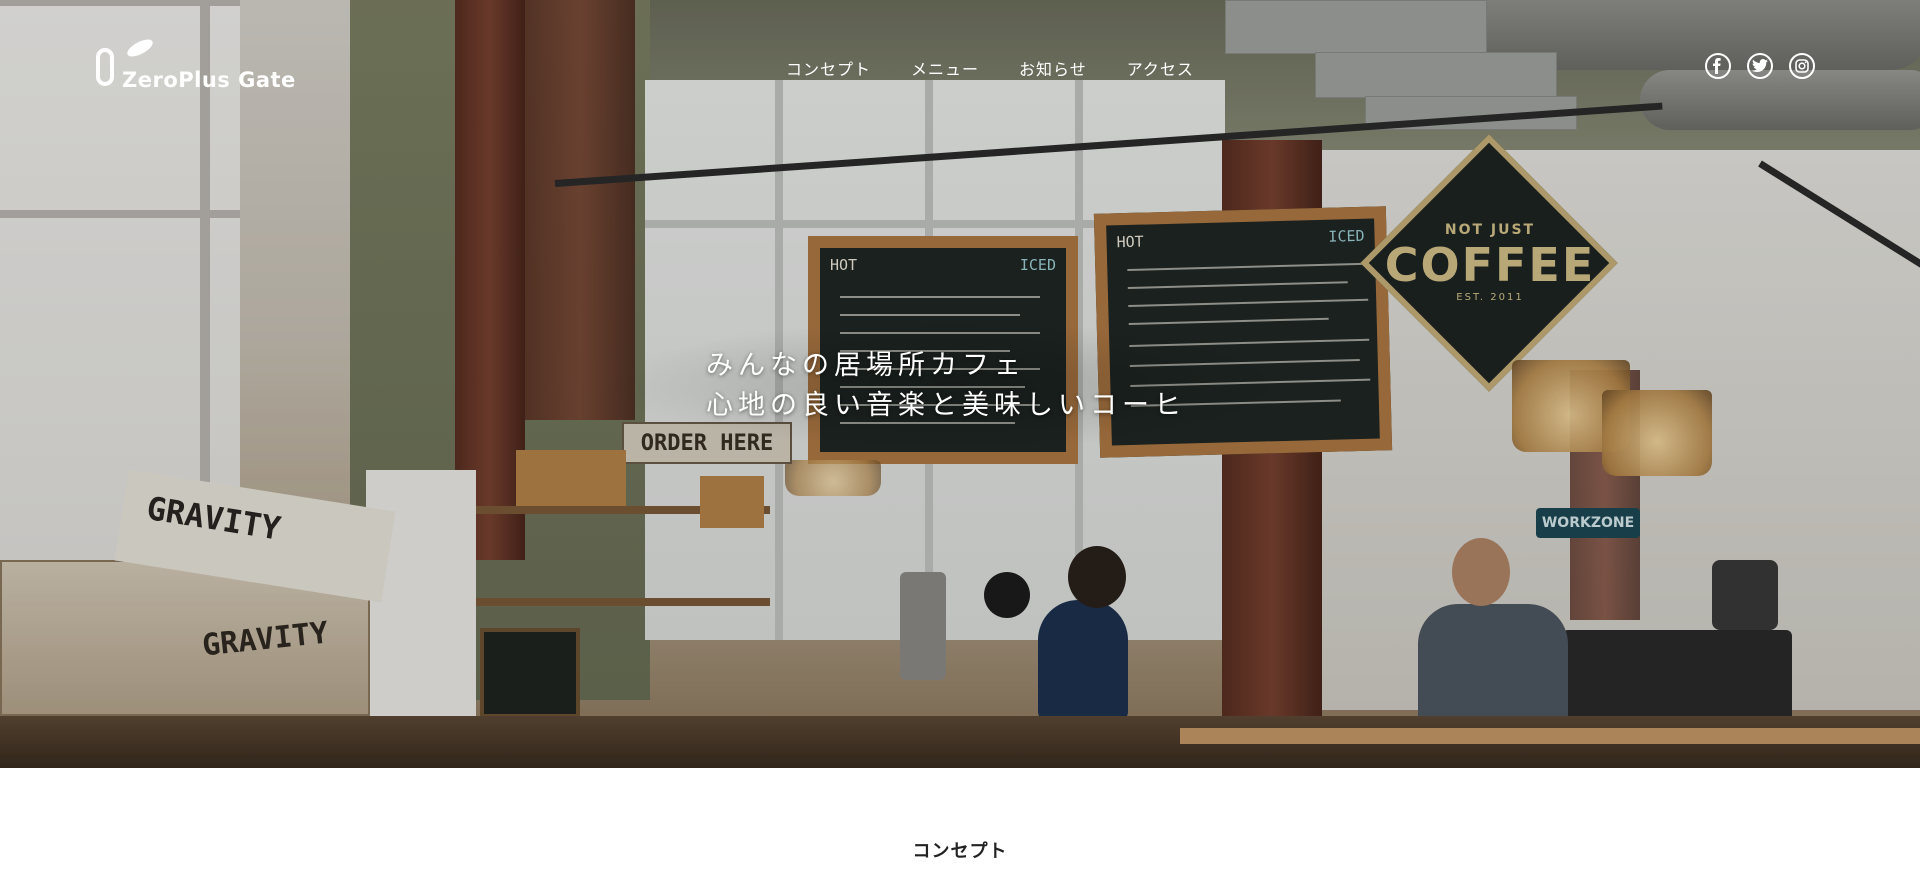 Image resolution: width=1920 pixels, height=869 pixels. What do you see at coordinates (195, 66) in the screenshot?
I see `site-logo: ZeroPlus Gate` at bounding box center [195, 66].